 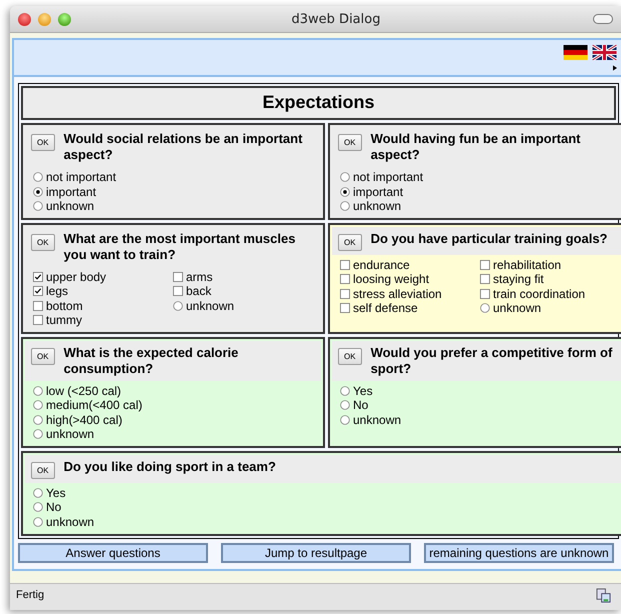 What do you see at coordinates (113, 552) in the screenshot?
I see `action-button: Answer questions` at bounding box center [113, 552].